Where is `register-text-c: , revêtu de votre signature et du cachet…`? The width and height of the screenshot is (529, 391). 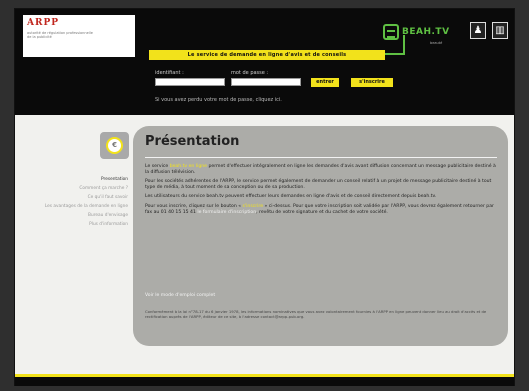 register-text-c: , revêtu de votre signature et du cachet… is located at coordinates (322, 212).